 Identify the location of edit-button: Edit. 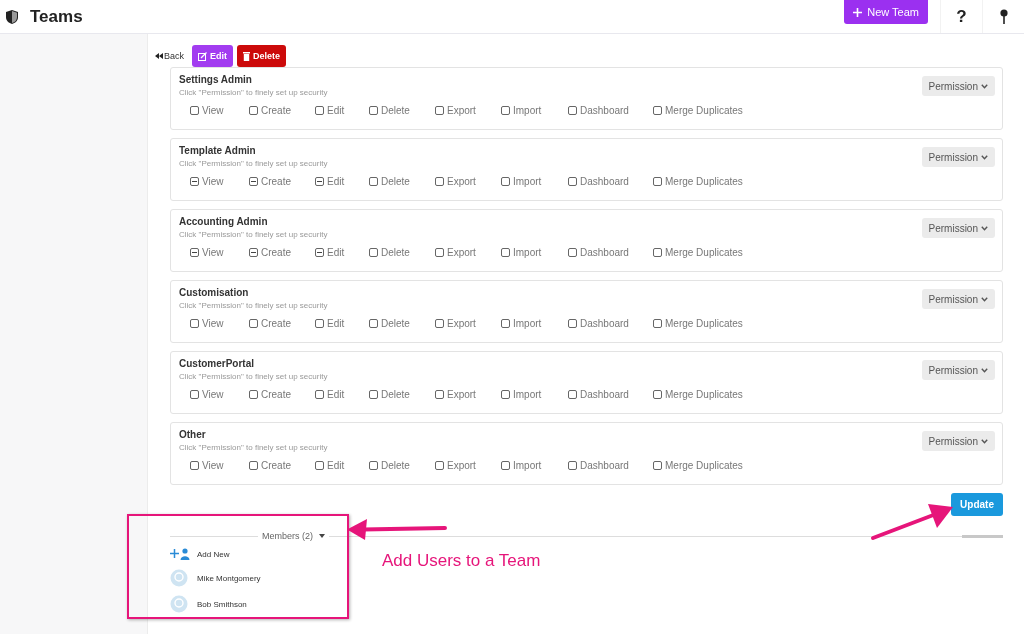
(212, 56).